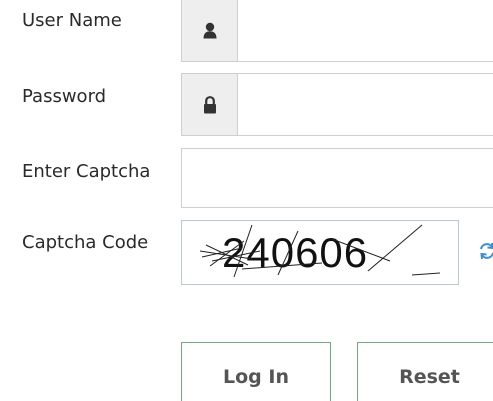 The image size is (493, 401). Describe the element at coordinates (365, 104) in the screenshot. I see `password-input` at that location.